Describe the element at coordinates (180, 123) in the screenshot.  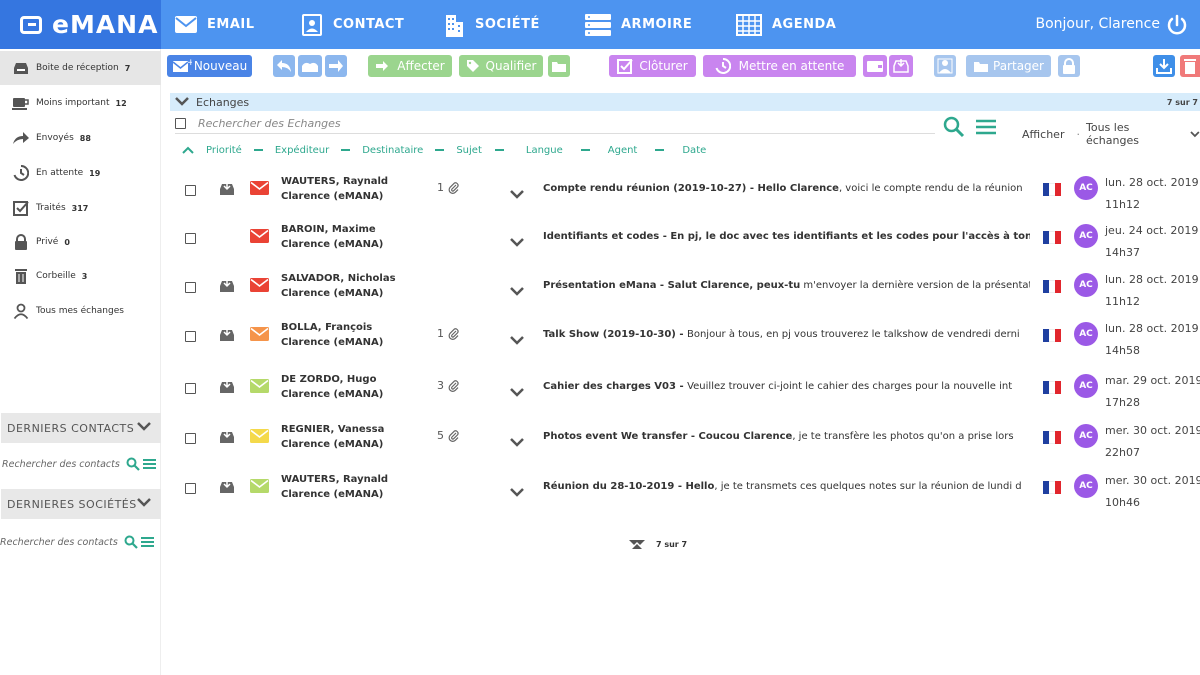
I see `select-all-checkbox` at that location.